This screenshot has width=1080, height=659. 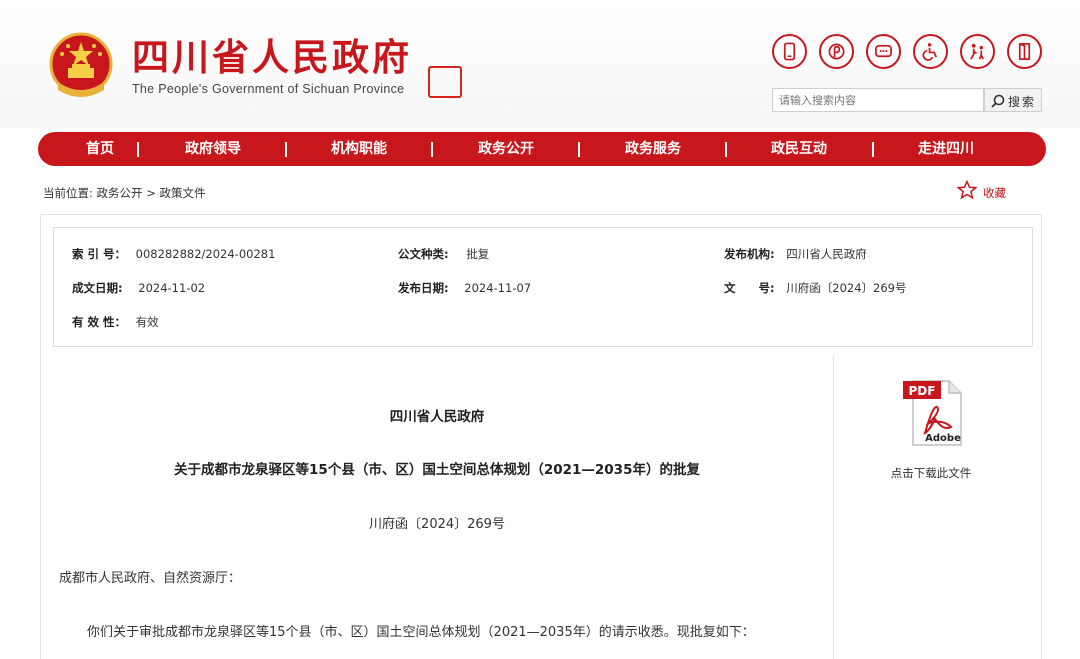 I want to click on search-button: 搜索, so click(x=1013, y=100).